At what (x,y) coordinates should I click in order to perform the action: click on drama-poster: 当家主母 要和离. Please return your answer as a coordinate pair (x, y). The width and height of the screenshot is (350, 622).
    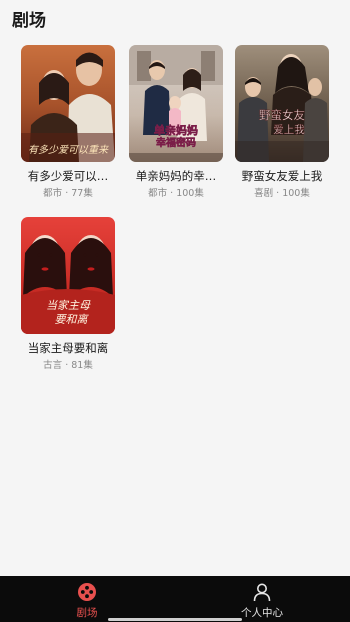
    Looking at the image, I should click on (68, 275).